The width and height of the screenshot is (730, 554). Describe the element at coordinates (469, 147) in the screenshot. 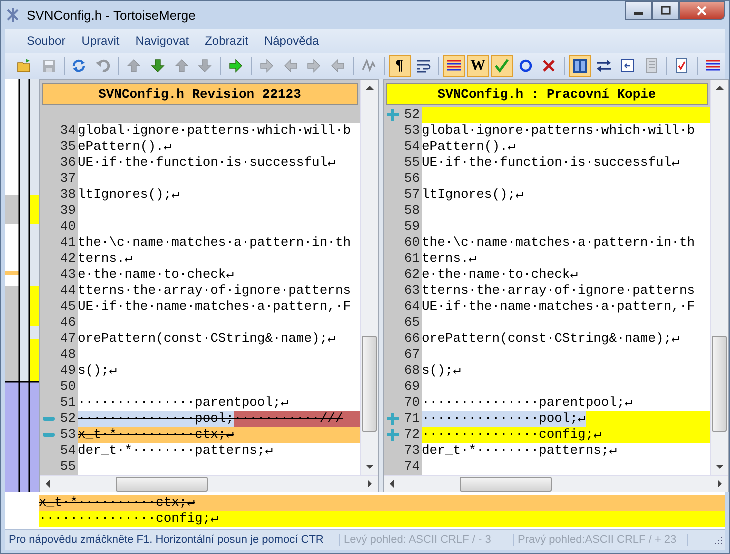

I see `code-line: ePattern().↵` at that location.